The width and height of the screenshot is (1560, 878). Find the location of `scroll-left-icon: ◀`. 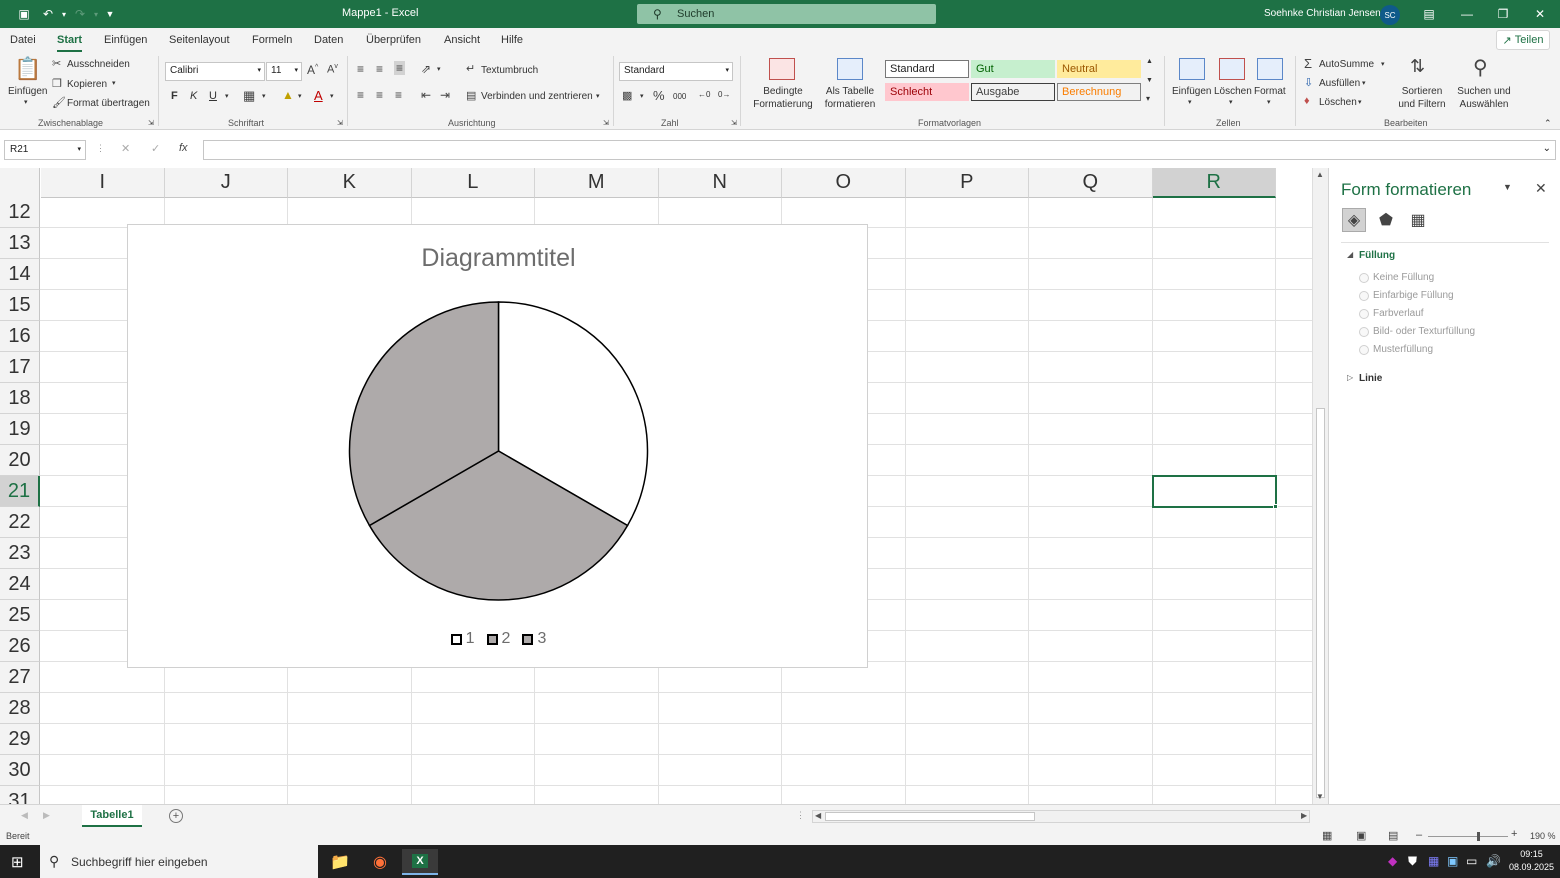

scroll-left-icon: ◀ is located at coordinates (818, 815).